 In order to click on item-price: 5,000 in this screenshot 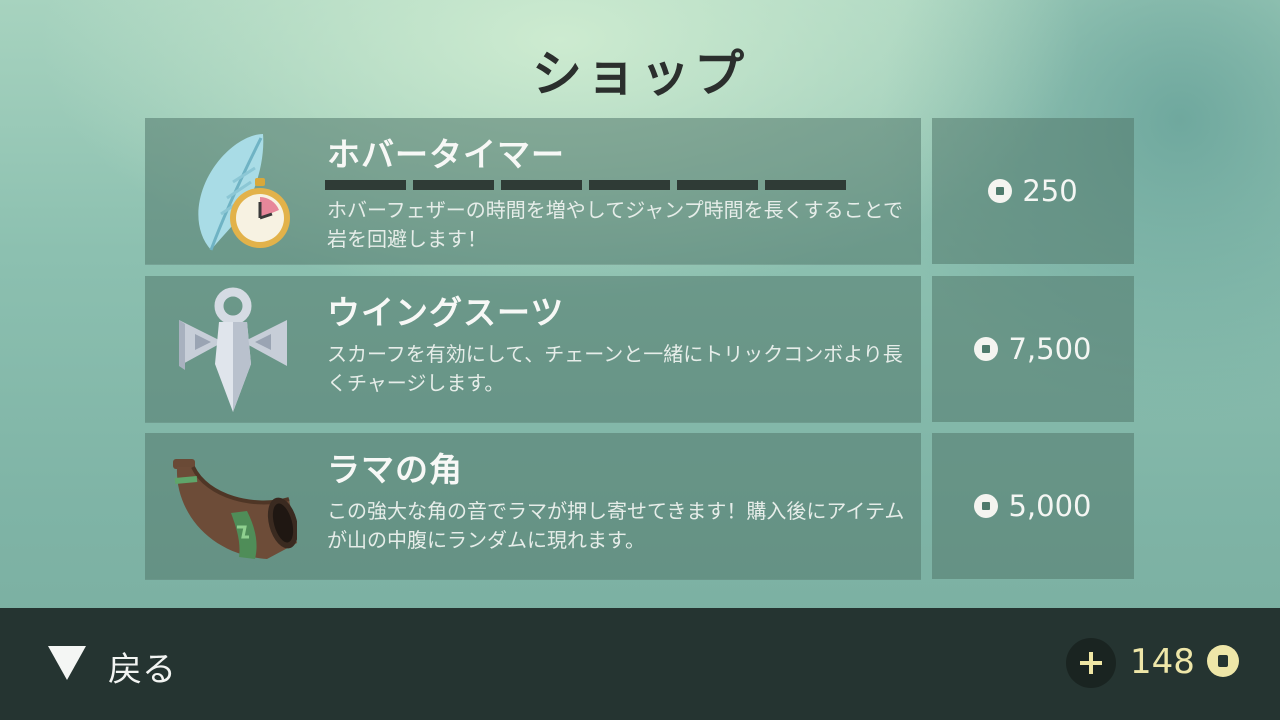, I will do `click(1050, 506)`.